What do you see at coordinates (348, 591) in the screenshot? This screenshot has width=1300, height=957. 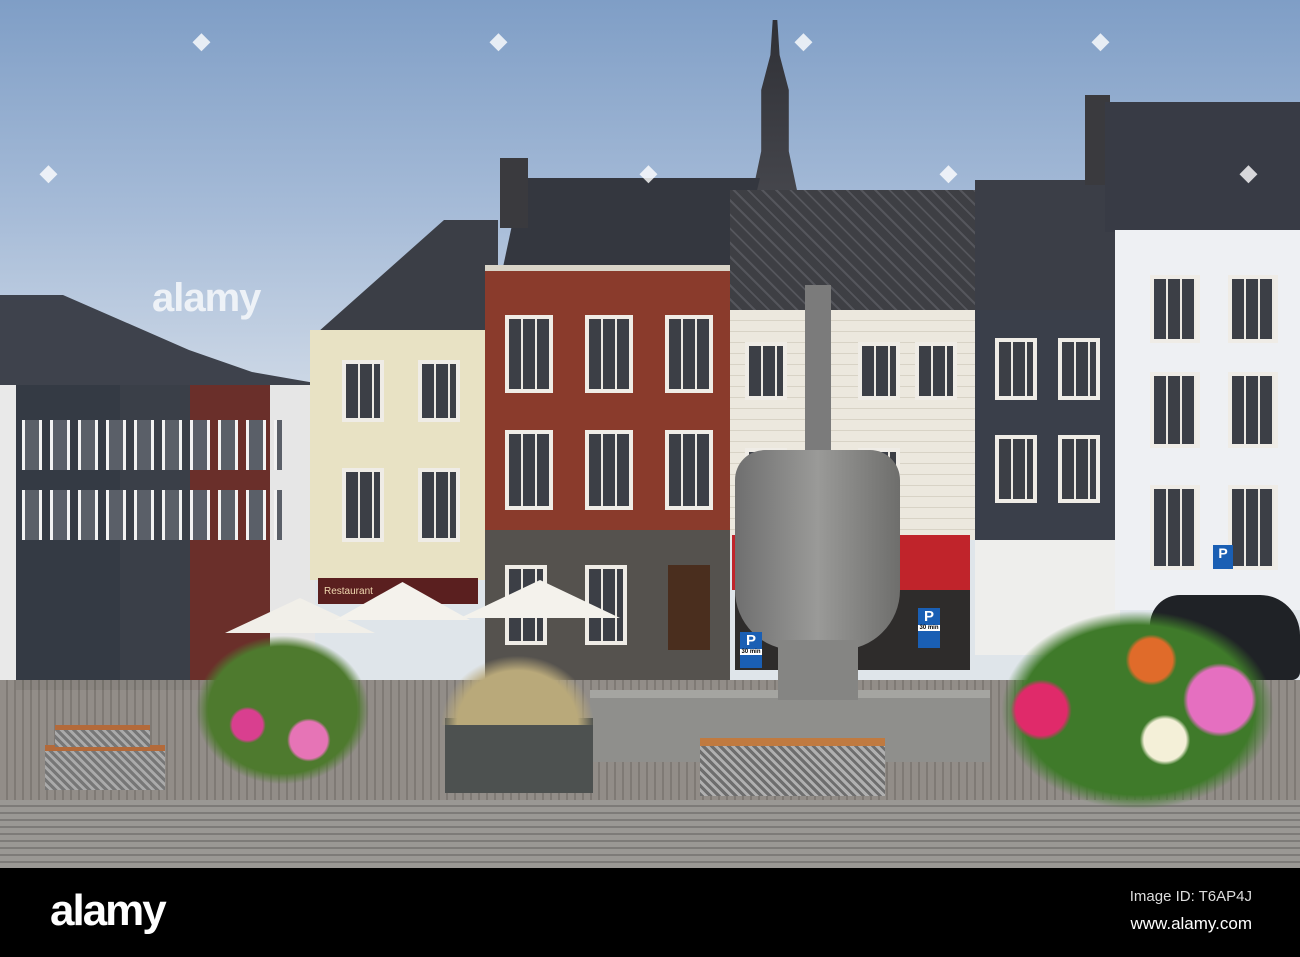 I see `restaurant-label: Restaurant` at bounding box center [348, 591].